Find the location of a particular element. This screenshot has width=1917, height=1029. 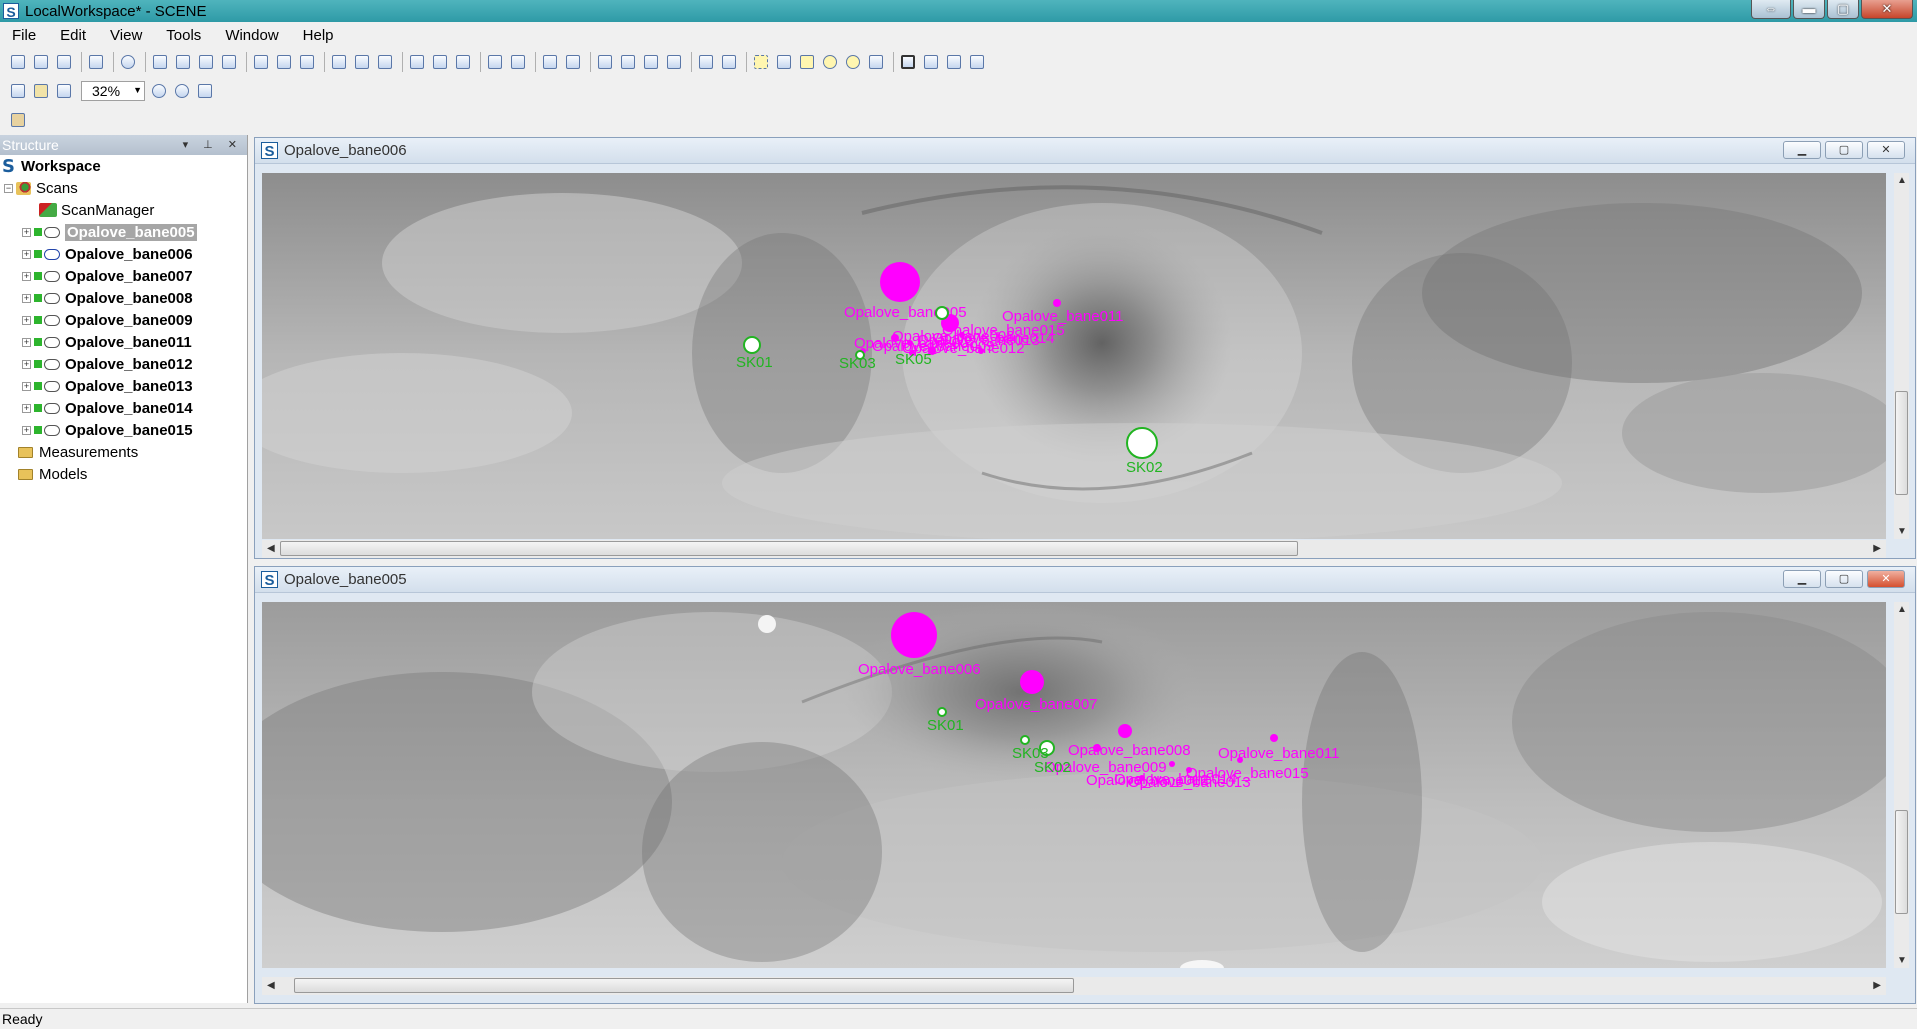

child-close-button: ✕ is located at coordinates (1886, 150).